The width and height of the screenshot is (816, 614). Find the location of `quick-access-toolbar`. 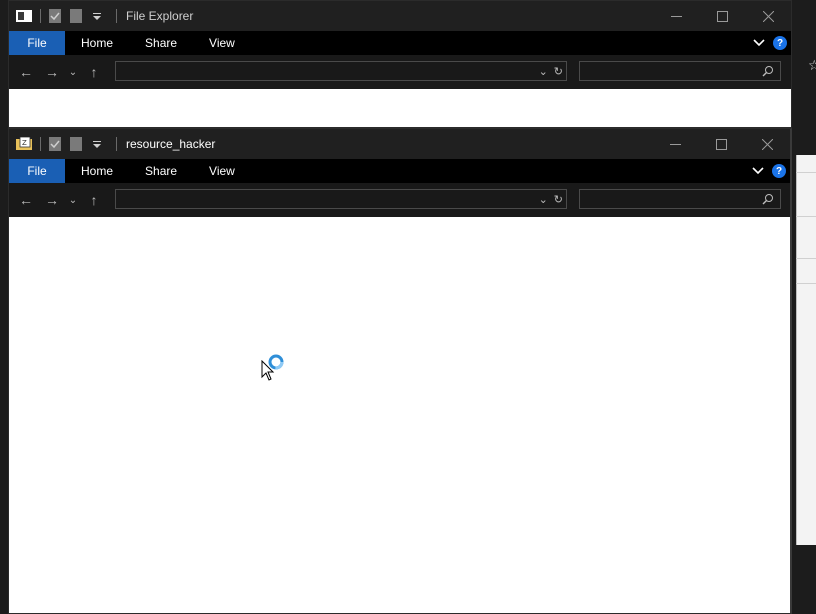

quick-access-toolbar is located at coordinates (66, 16).